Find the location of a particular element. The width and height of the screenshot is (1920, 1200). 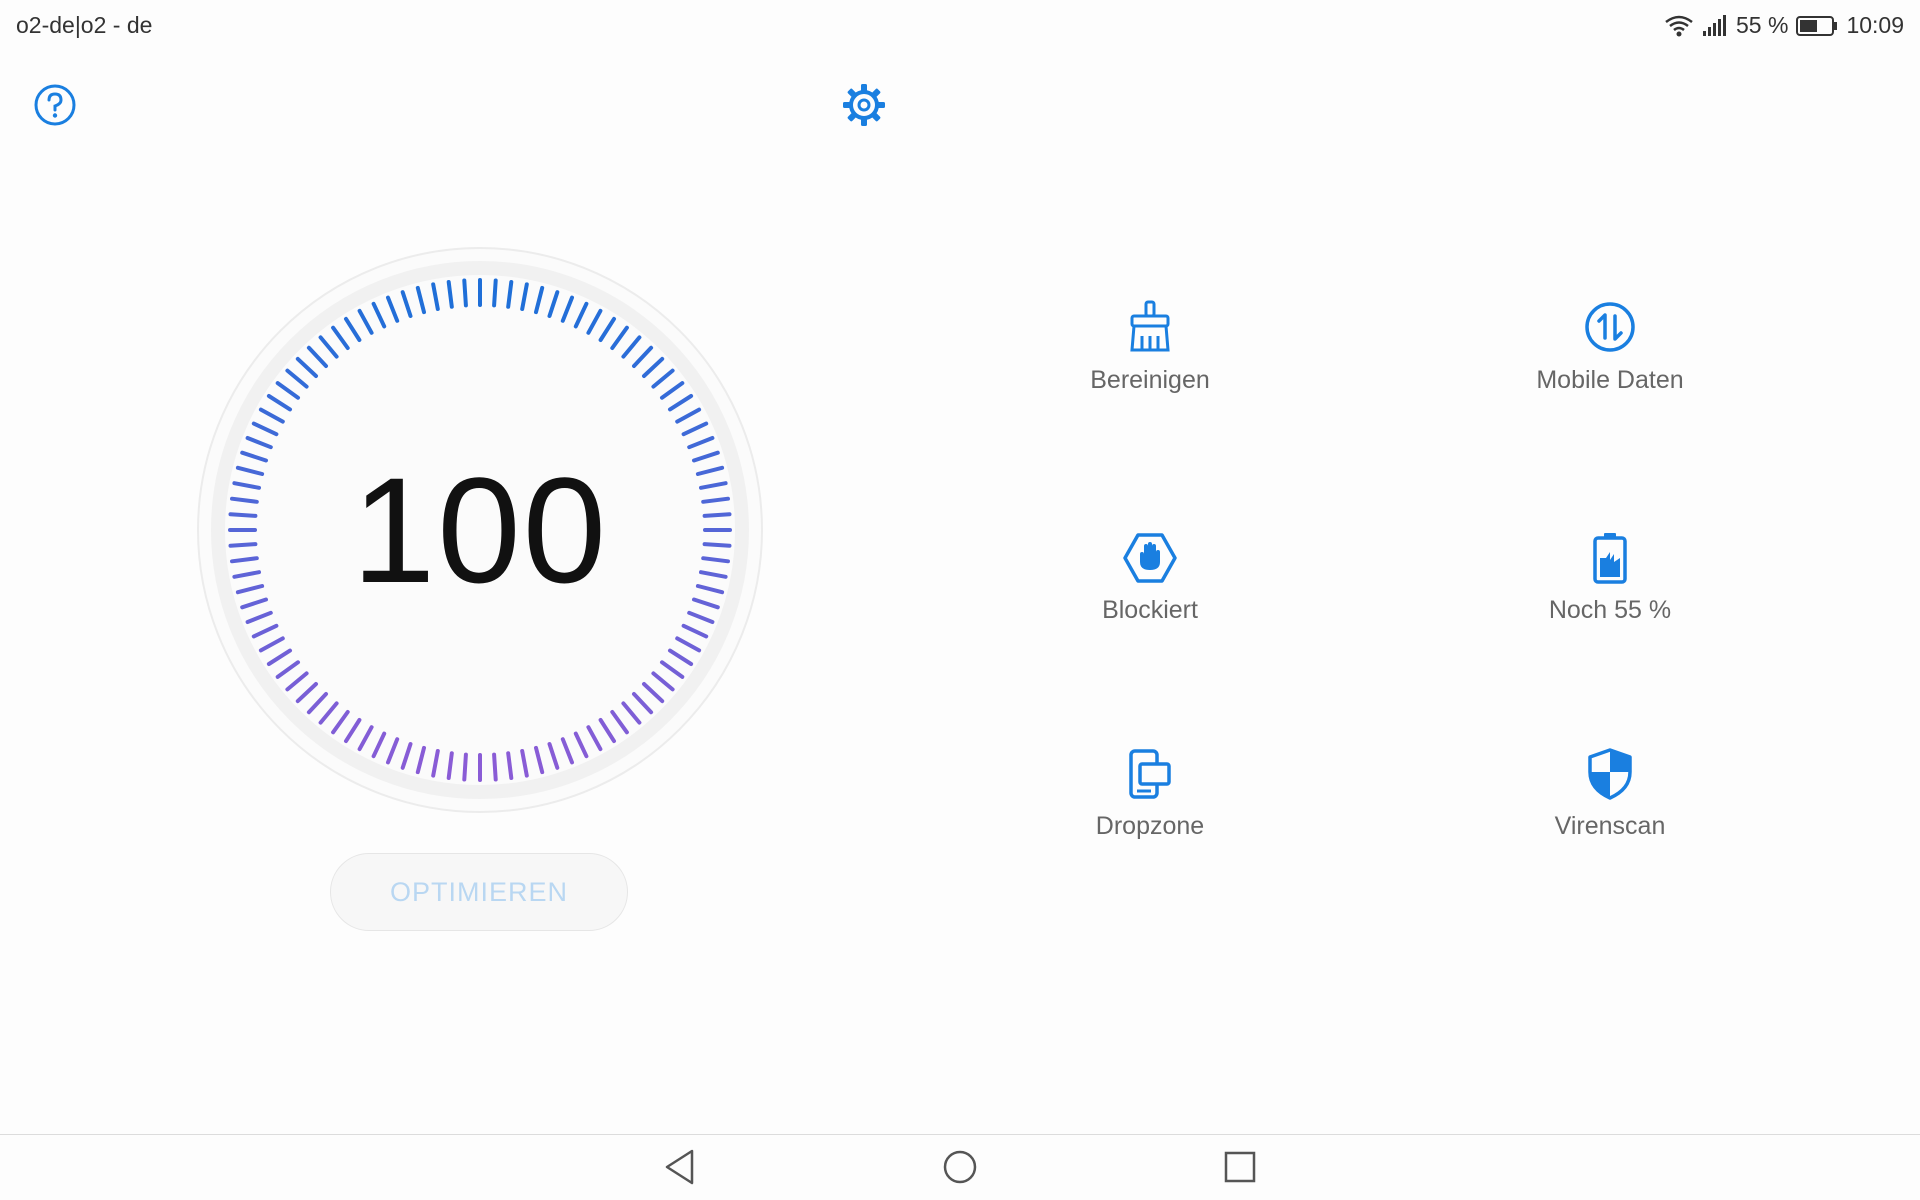

battery-status-icon is located at coordinates (1817, 25).